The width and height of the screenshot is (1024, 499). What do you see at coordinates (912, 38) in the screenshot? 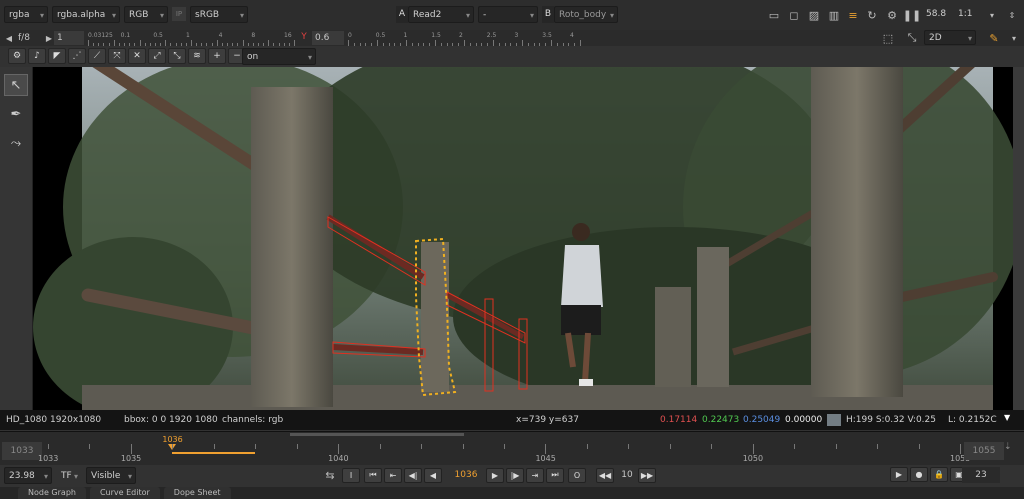
I see `transform-handle-icon: ⤡` at bounding box center [912, 38].